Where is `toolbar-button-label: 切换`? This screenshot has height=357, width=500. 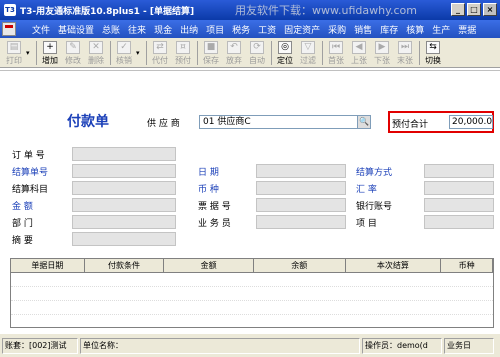
toolbar-button-label: 切换 is located at coordinates (433, 60).